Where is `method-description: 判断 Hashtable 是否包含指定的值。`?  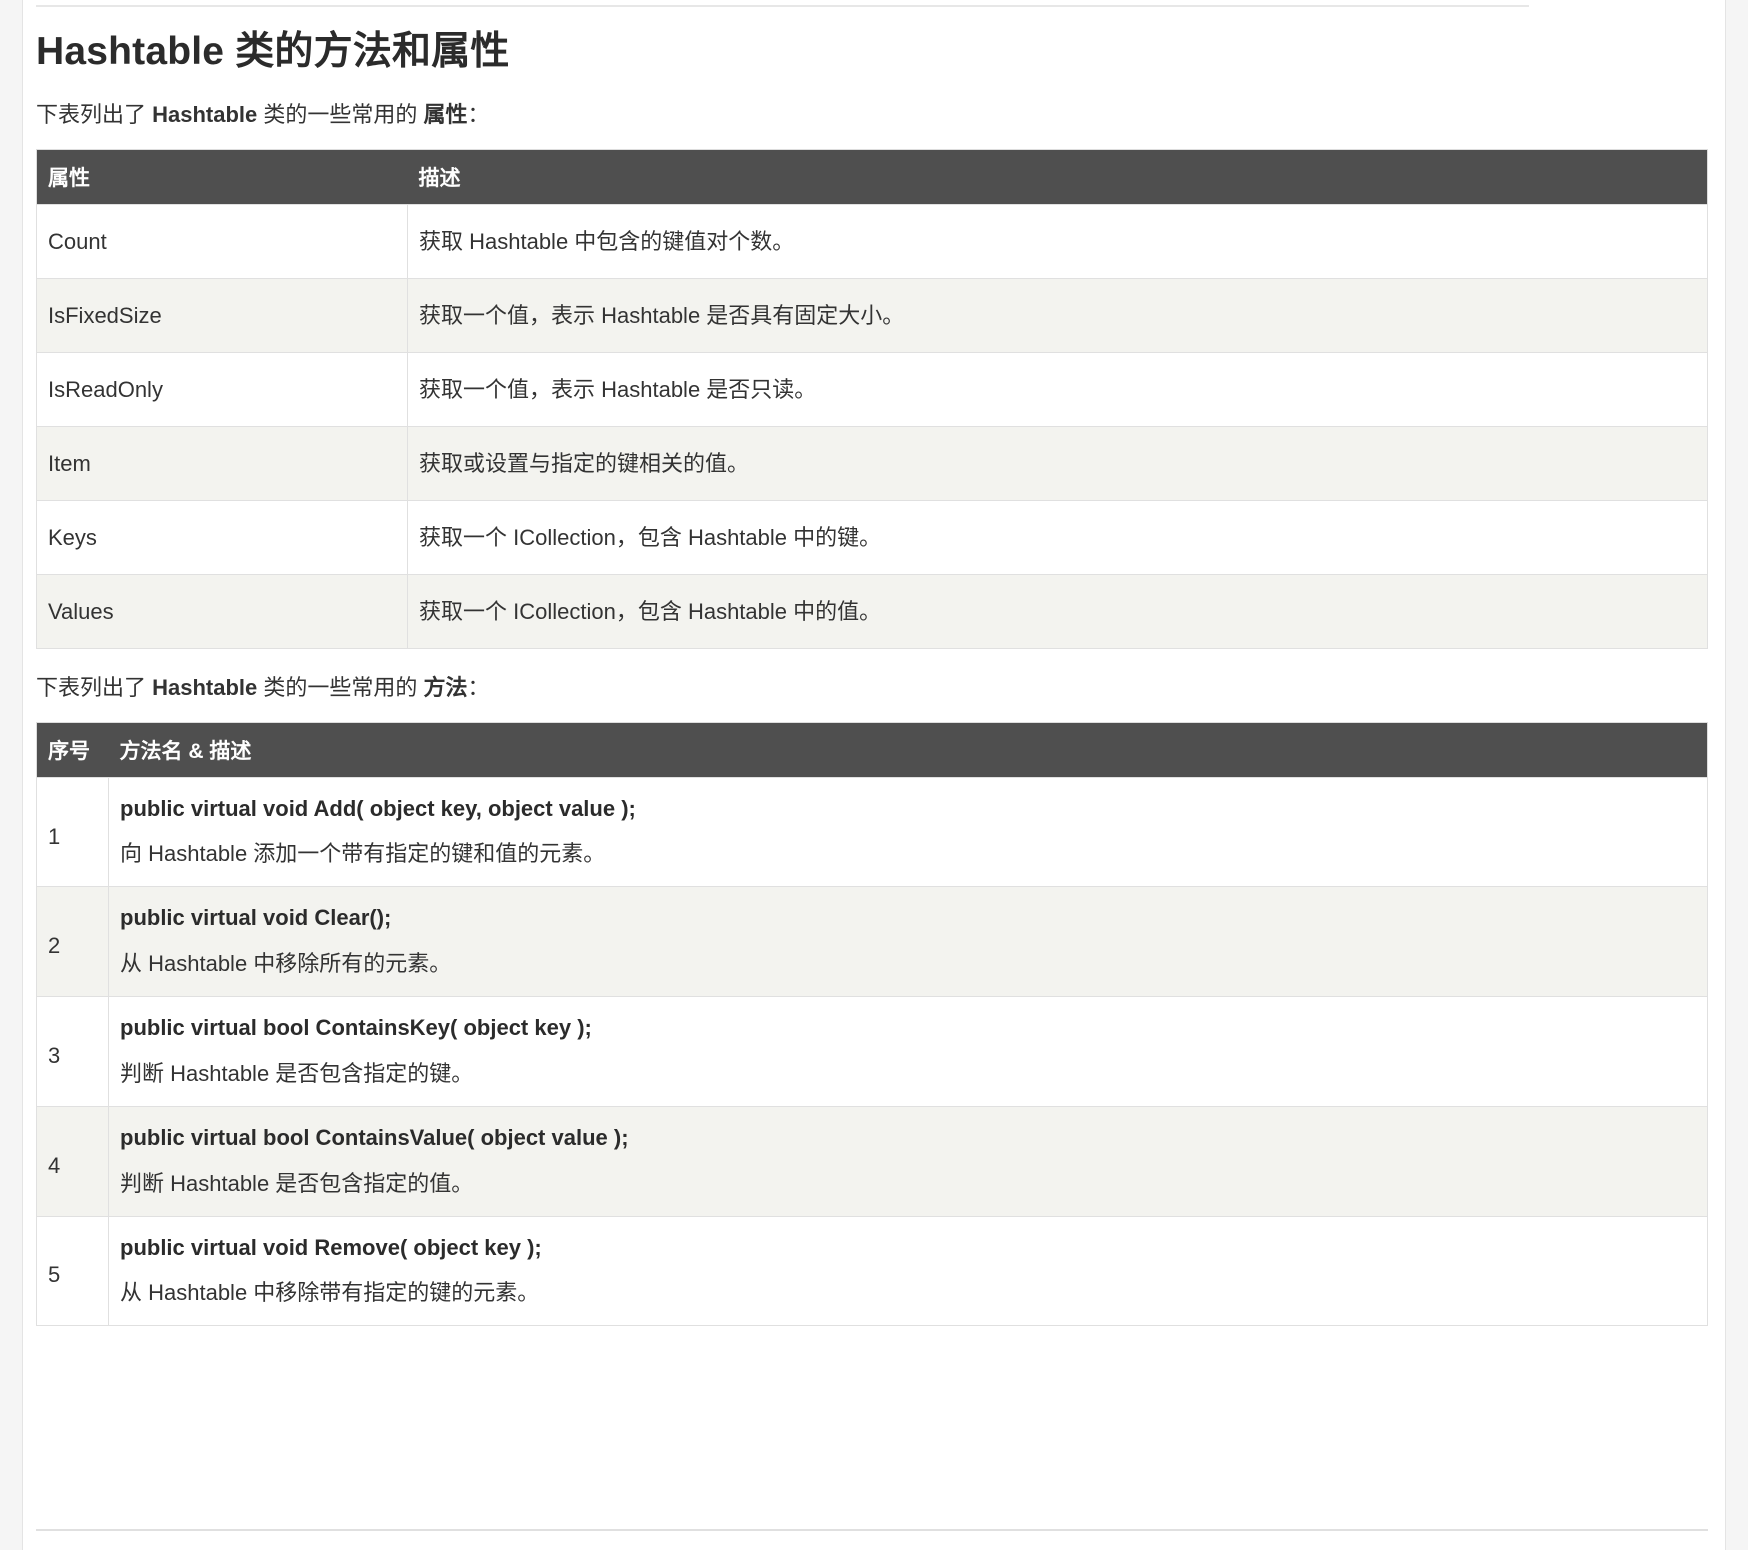 method-description: 判断 Hashtable 是否包含指定的值。 is located at coordinates (297, 1183).